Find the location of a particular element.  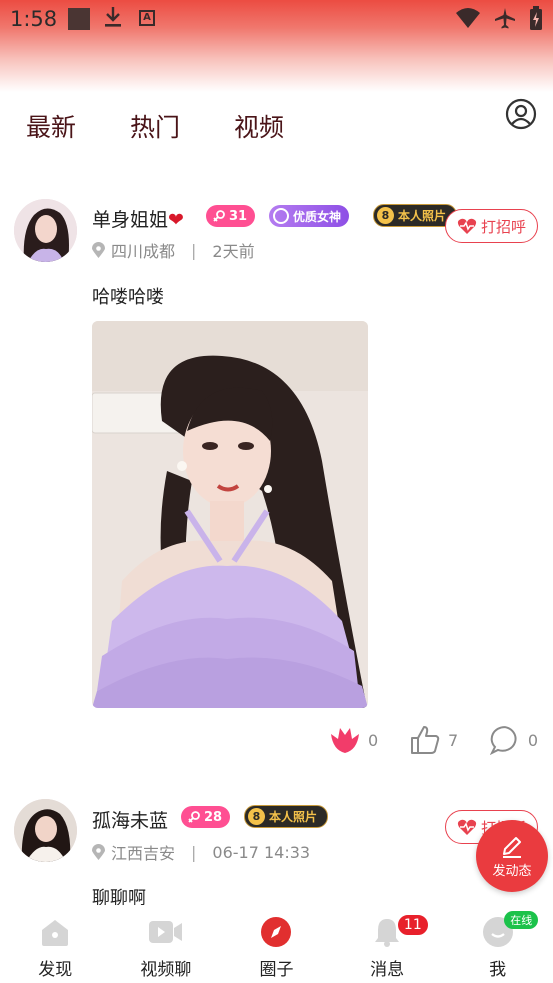

tulip-icon is located at coordinates (345, 740).